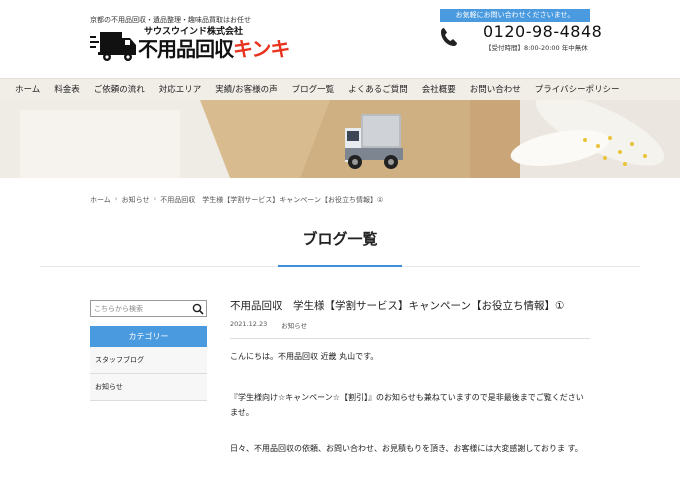 This screenshot has width=680, height=480. What do you see at coordinates (542, 31) in the screenshot?
I see `phone-number: 0120-98-4848` at bounding box center [542, 31].